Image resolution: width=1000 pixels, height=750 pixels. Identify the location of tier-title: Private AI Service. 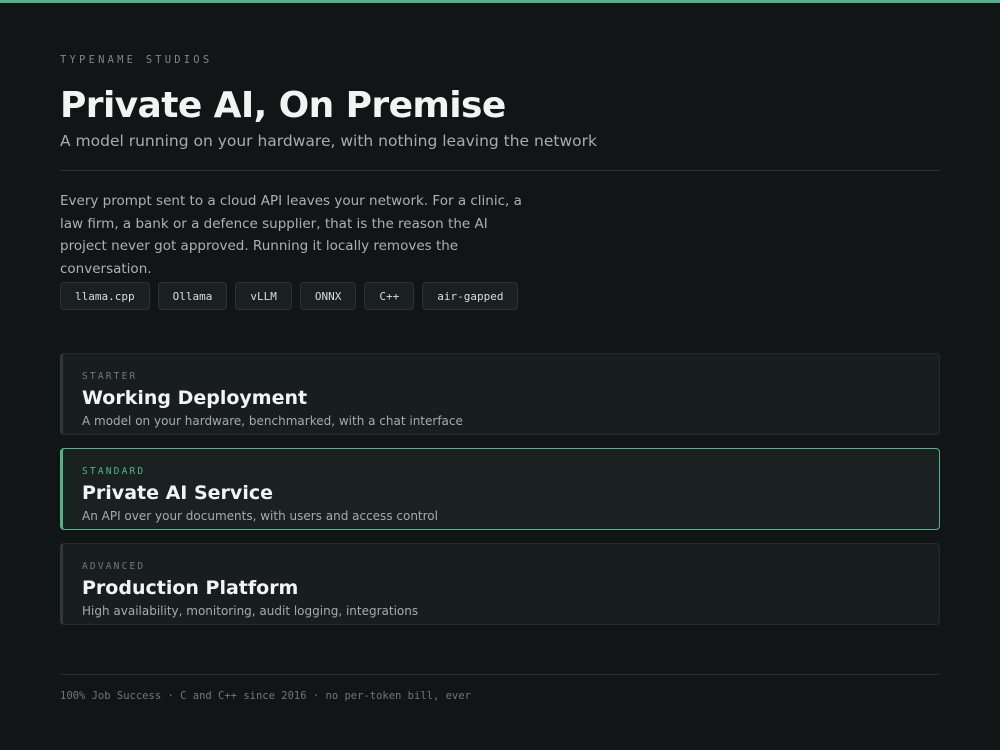
(177, 493).